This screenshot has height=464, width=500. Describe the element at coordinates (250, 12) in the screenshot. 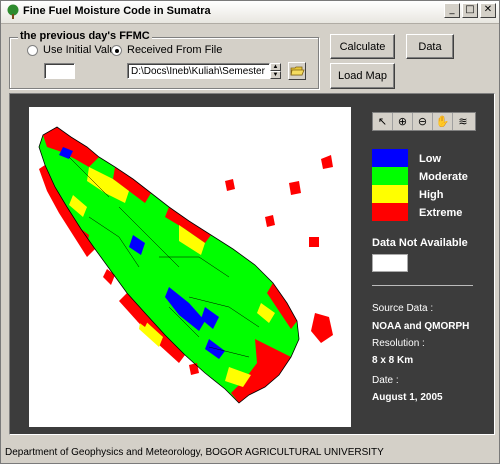

I see `title-bar: Fine Fuel Moisture Code in Sumatra _ □ ✕` at that location.